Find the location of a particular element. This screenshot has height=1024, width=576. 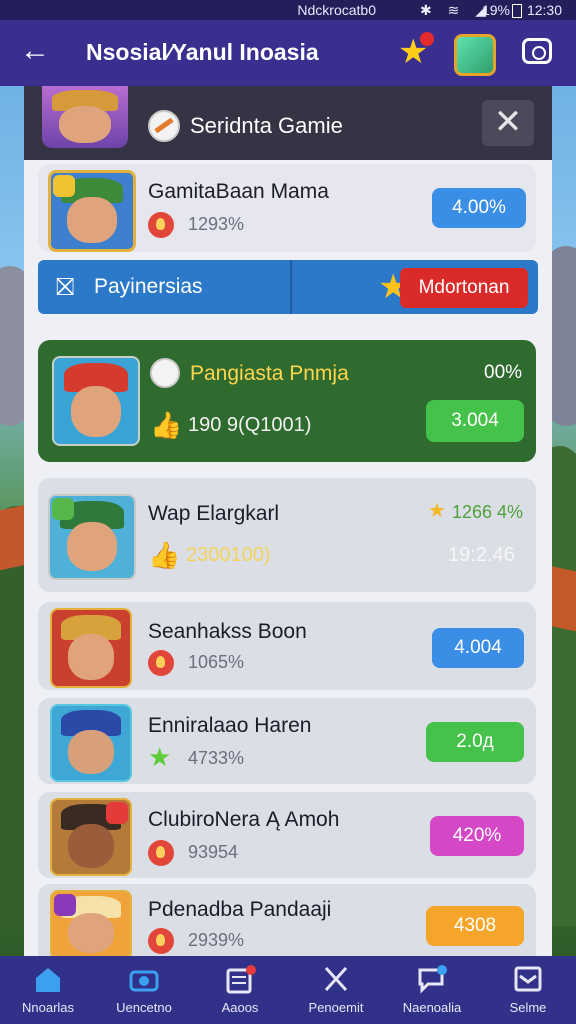

camera-icon is located at coordinates (144, 981).